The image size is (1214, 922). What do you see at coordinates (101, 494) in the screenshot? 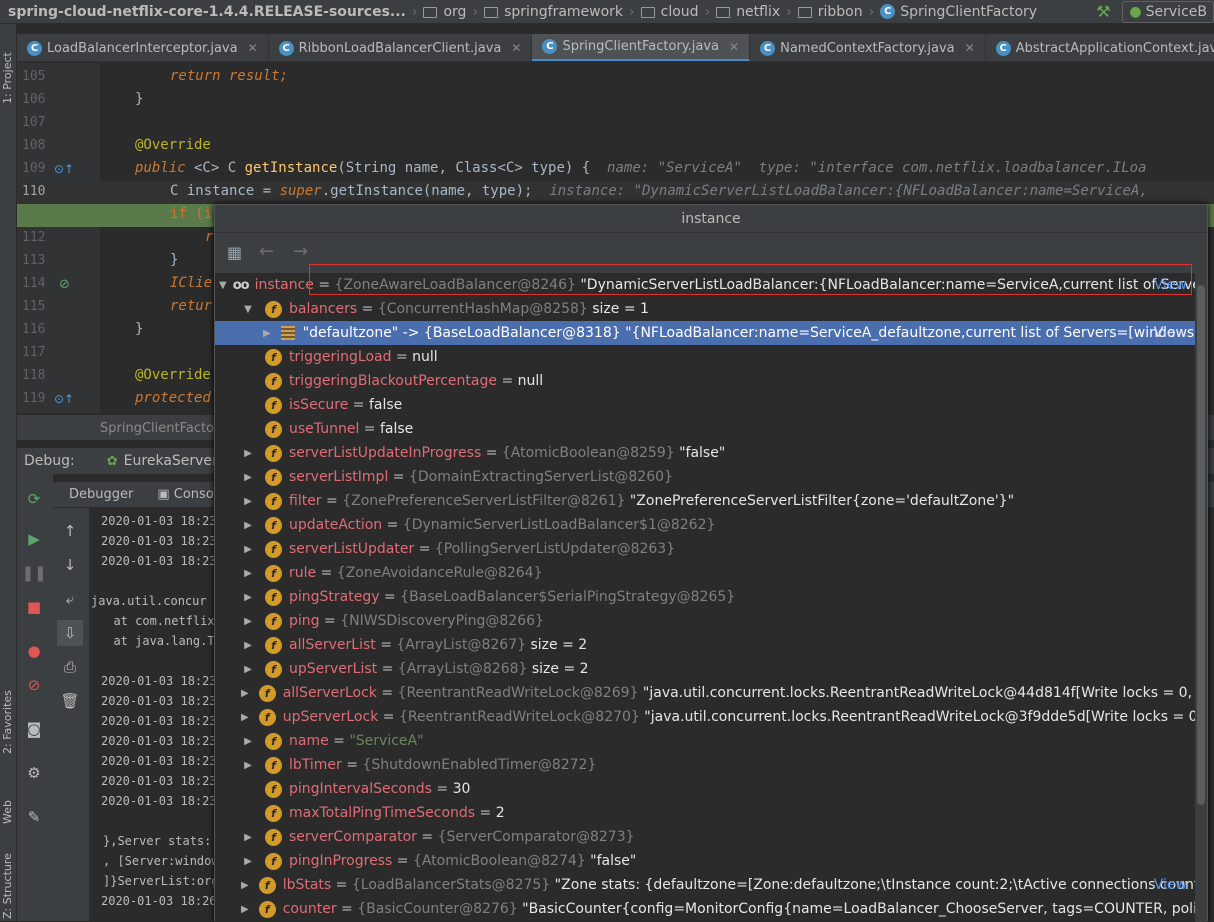
I see `tab-debugger: Debugger` at bounding box center [101, 494].